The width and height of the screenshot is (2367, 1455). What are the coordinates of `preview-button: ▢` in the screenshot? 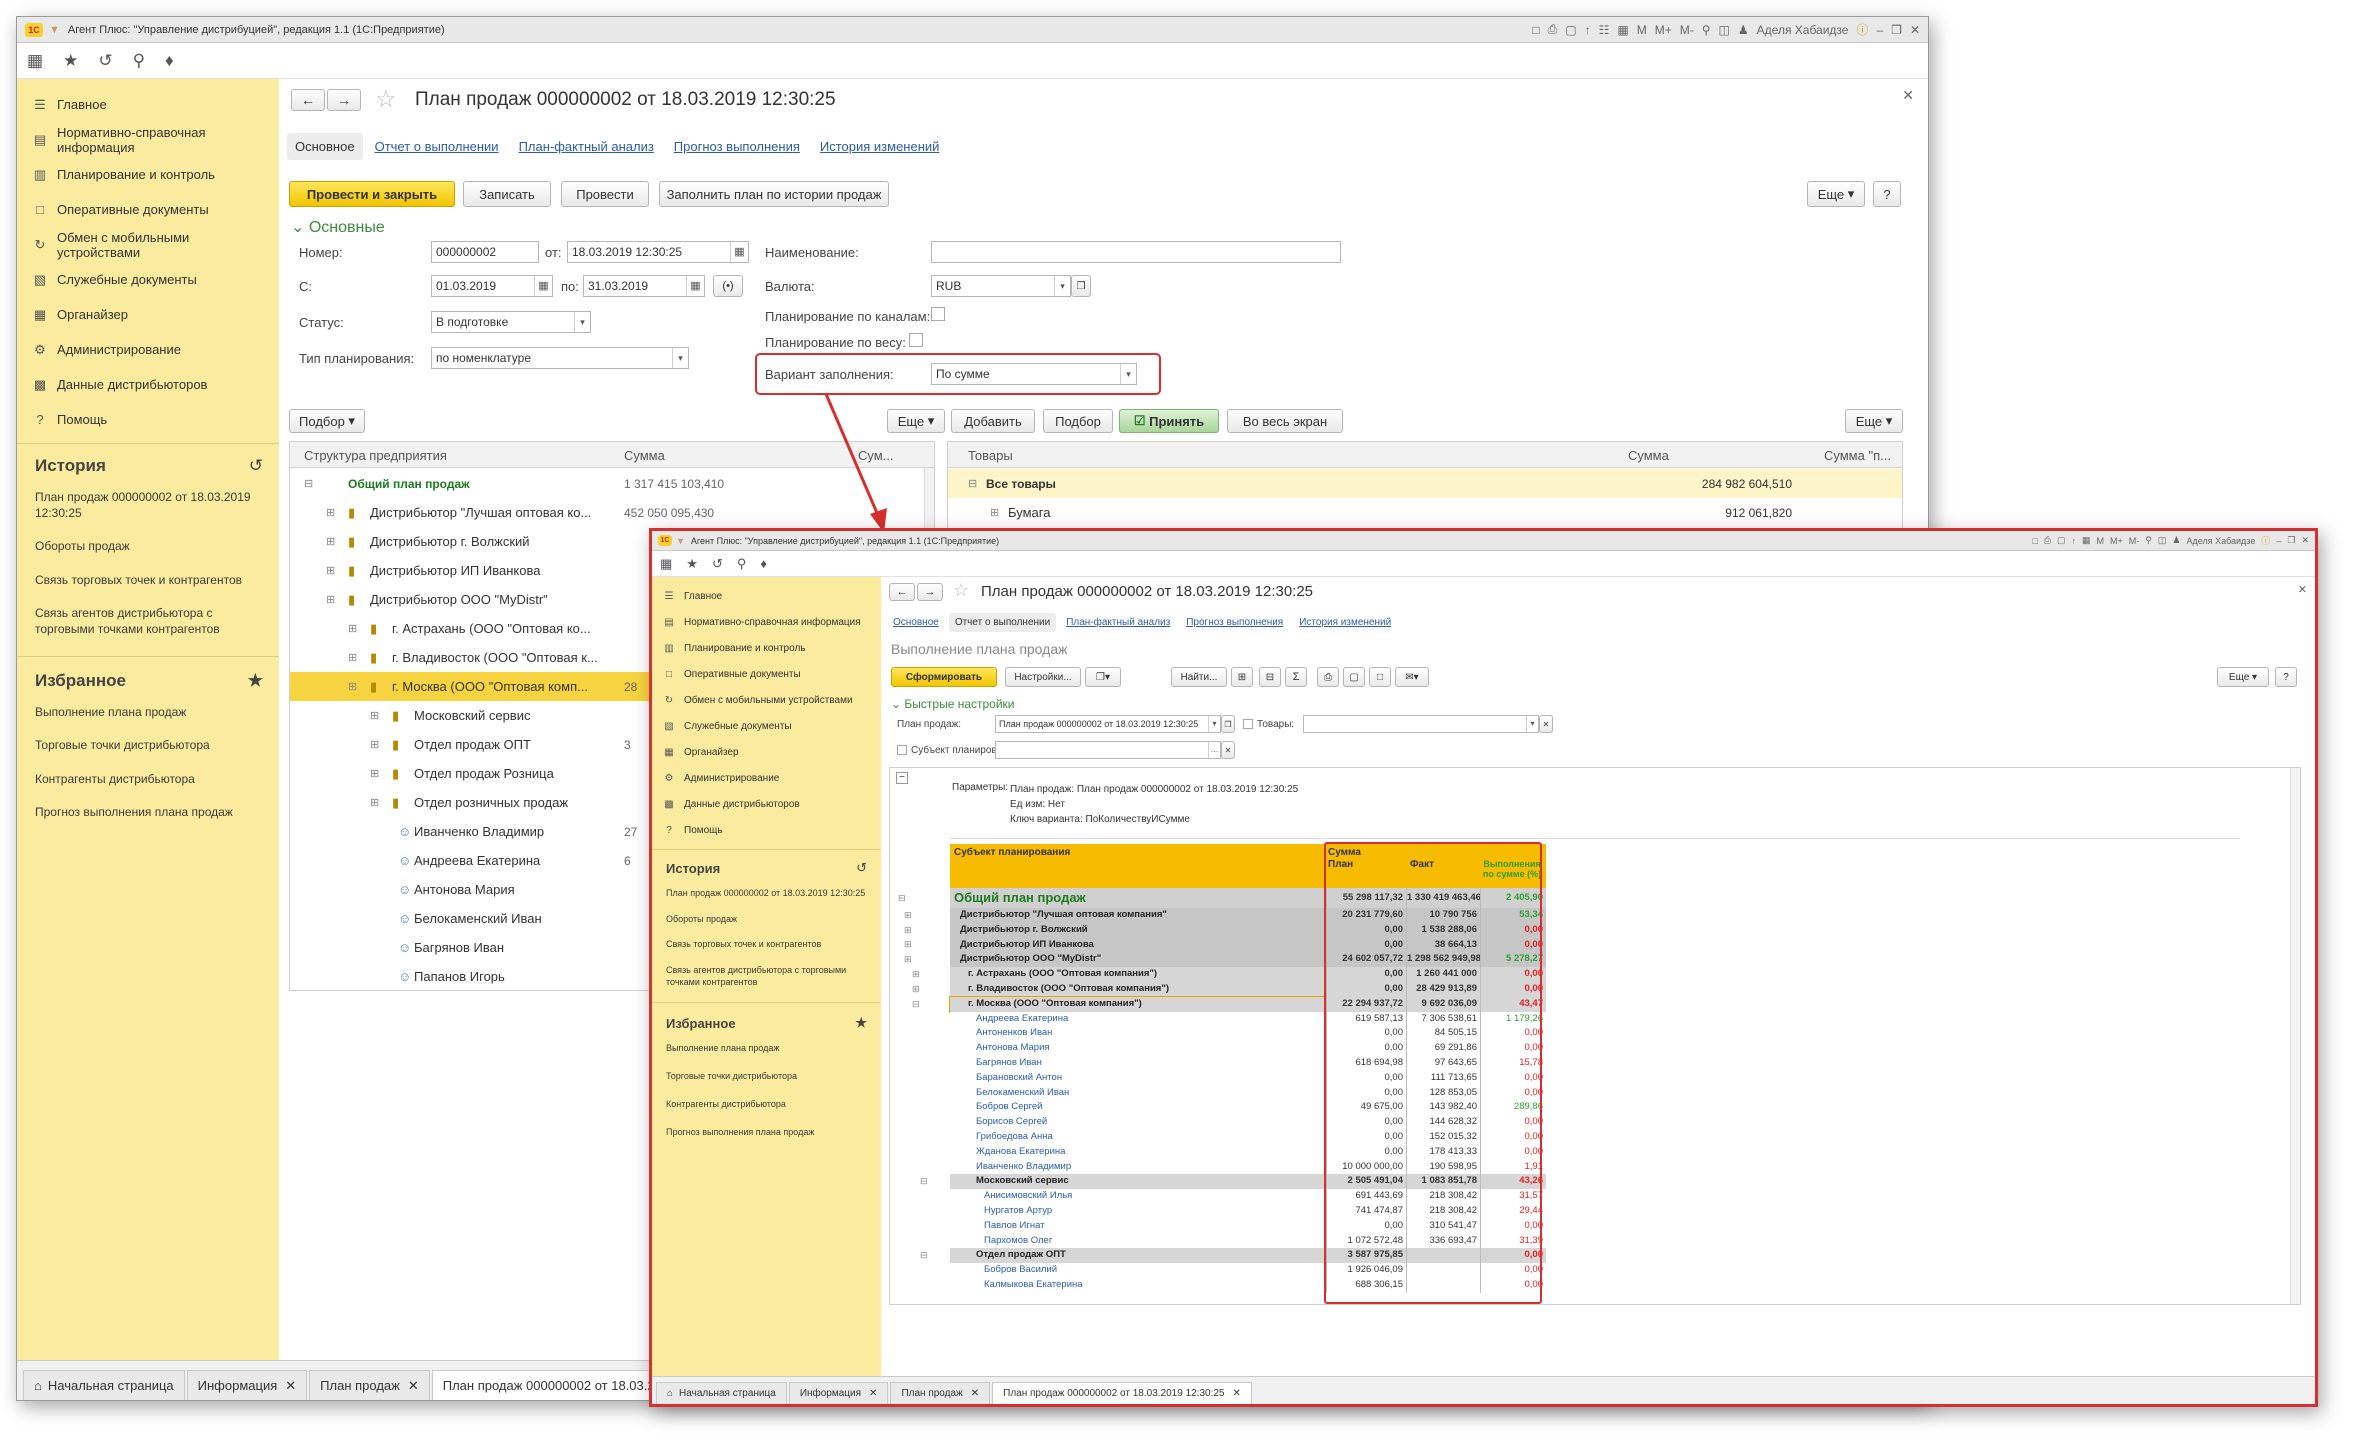 It's located at (1354, 677).